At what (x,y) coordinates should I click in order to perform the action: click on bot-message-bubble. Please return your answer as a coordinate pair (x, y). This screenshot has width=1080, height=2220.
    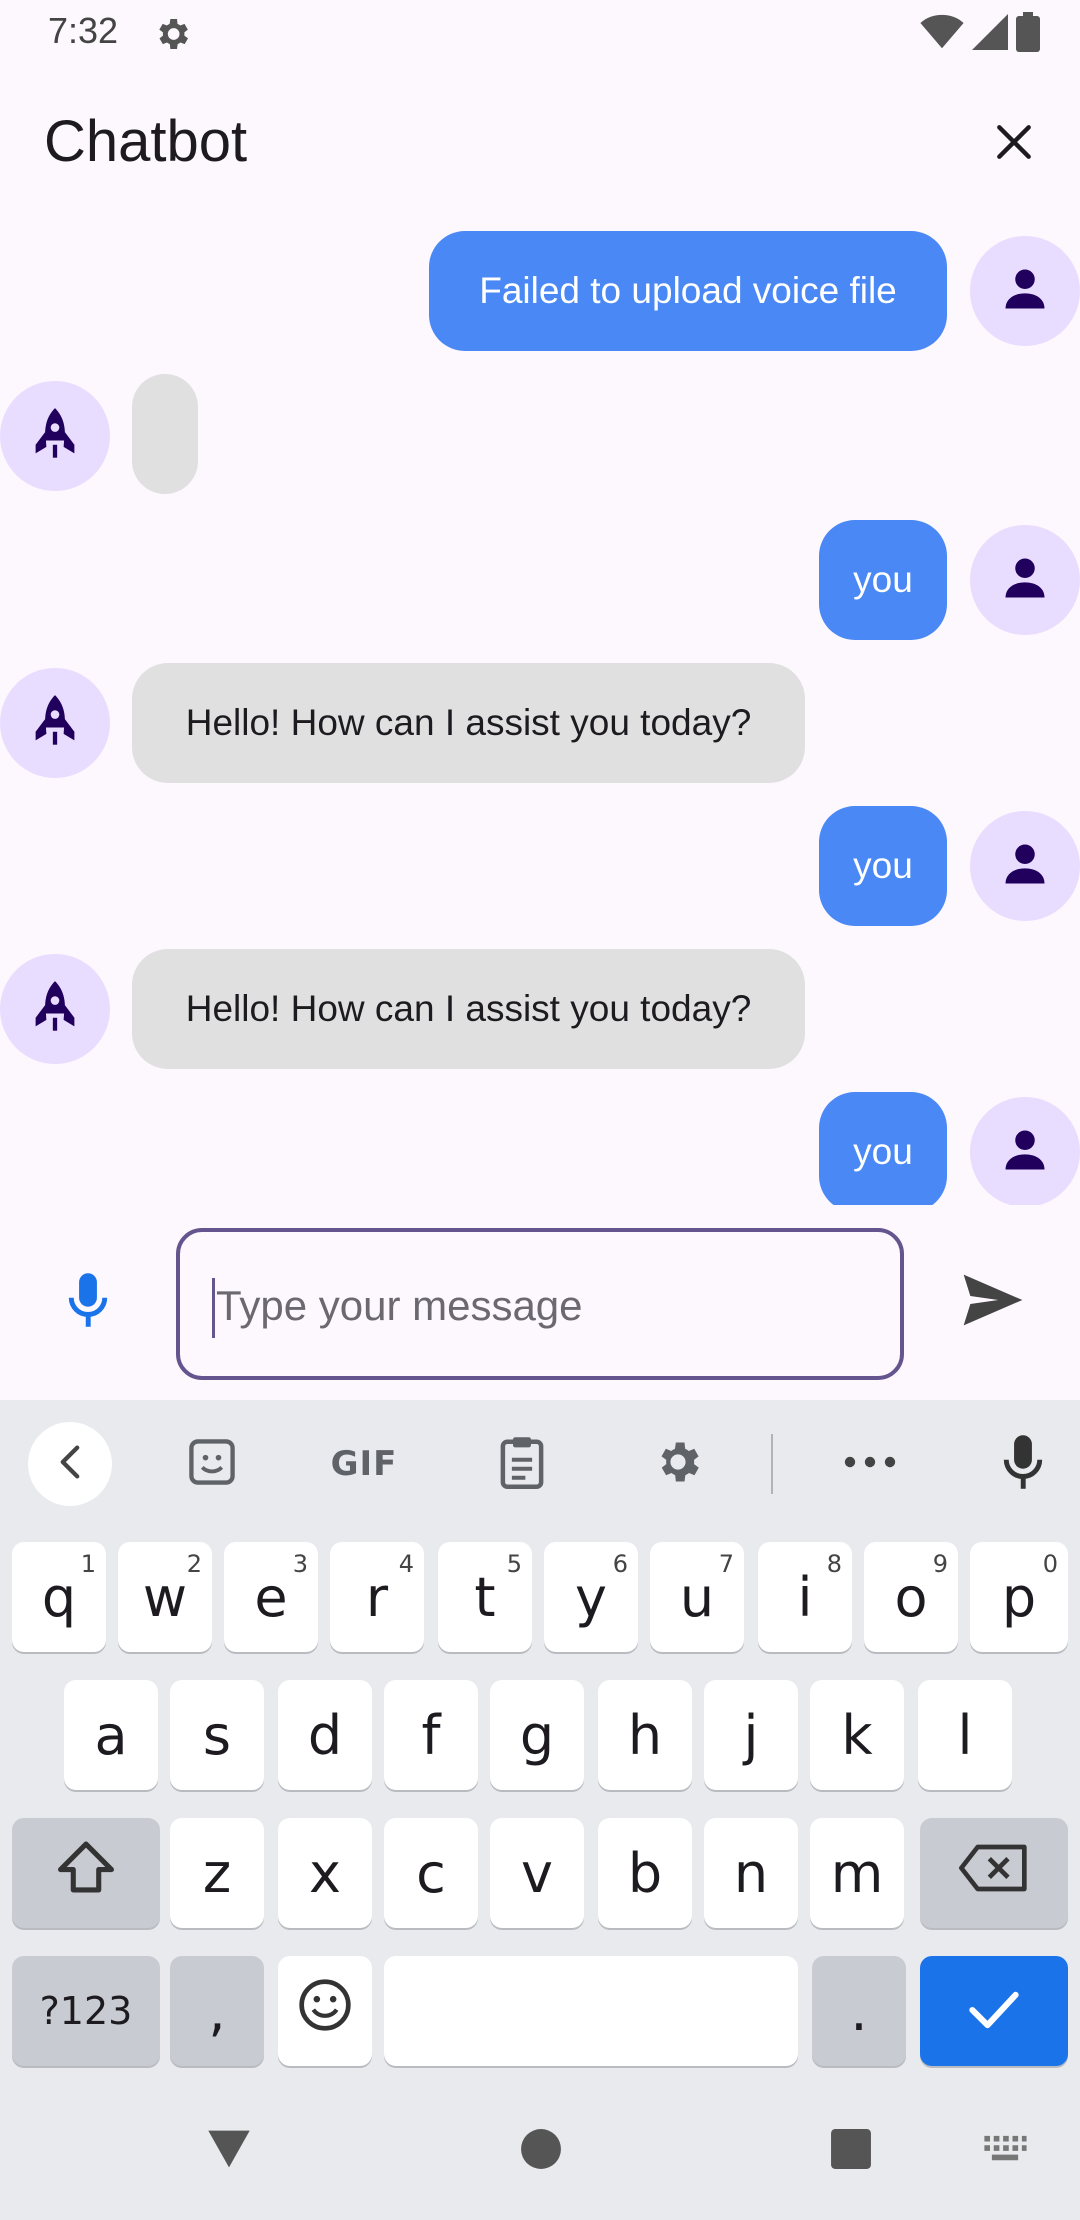
    Looking at the image, I should click on (165, 434).